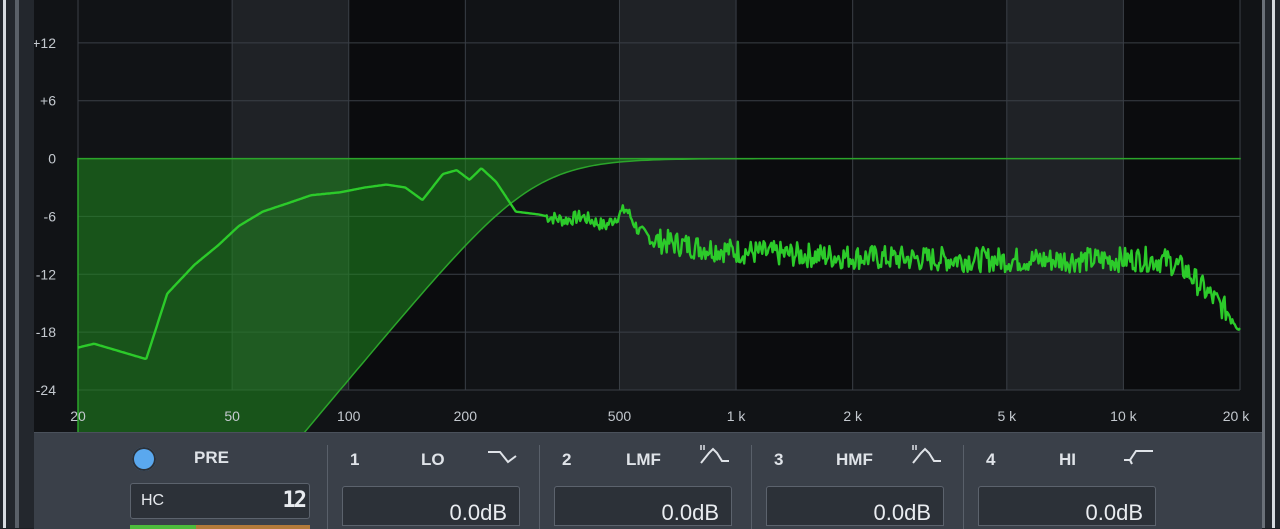 Image resolution: width=1280 pixels, height=529 pixels. Describe the element at coordinates (48, 101) in the screenshot. I see `db-tick-label: +6` at that location.